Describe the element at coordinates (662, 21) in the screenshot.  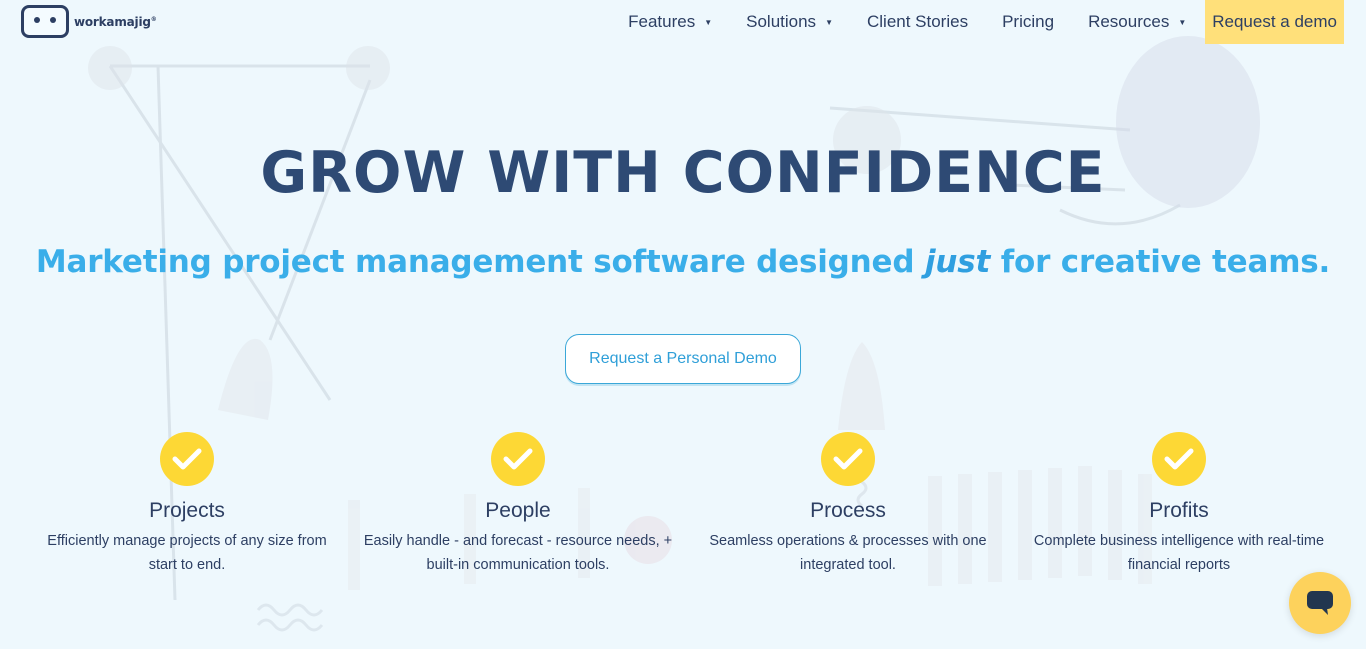
I see `nav-item-label: Features` at that location.